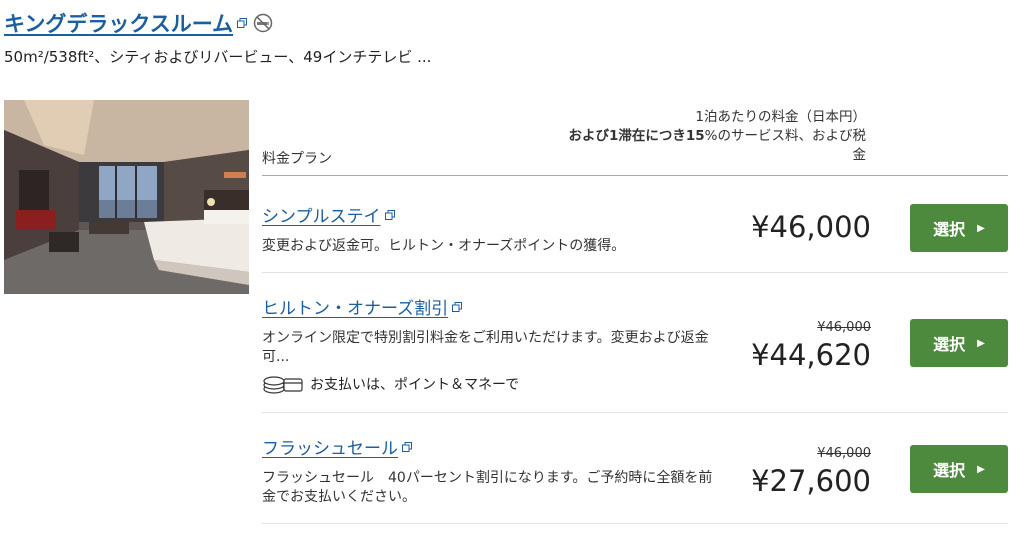 The image size is (1024, 539). I want to click on room-title-row: キングデラックスルーム, so click(138, 23).